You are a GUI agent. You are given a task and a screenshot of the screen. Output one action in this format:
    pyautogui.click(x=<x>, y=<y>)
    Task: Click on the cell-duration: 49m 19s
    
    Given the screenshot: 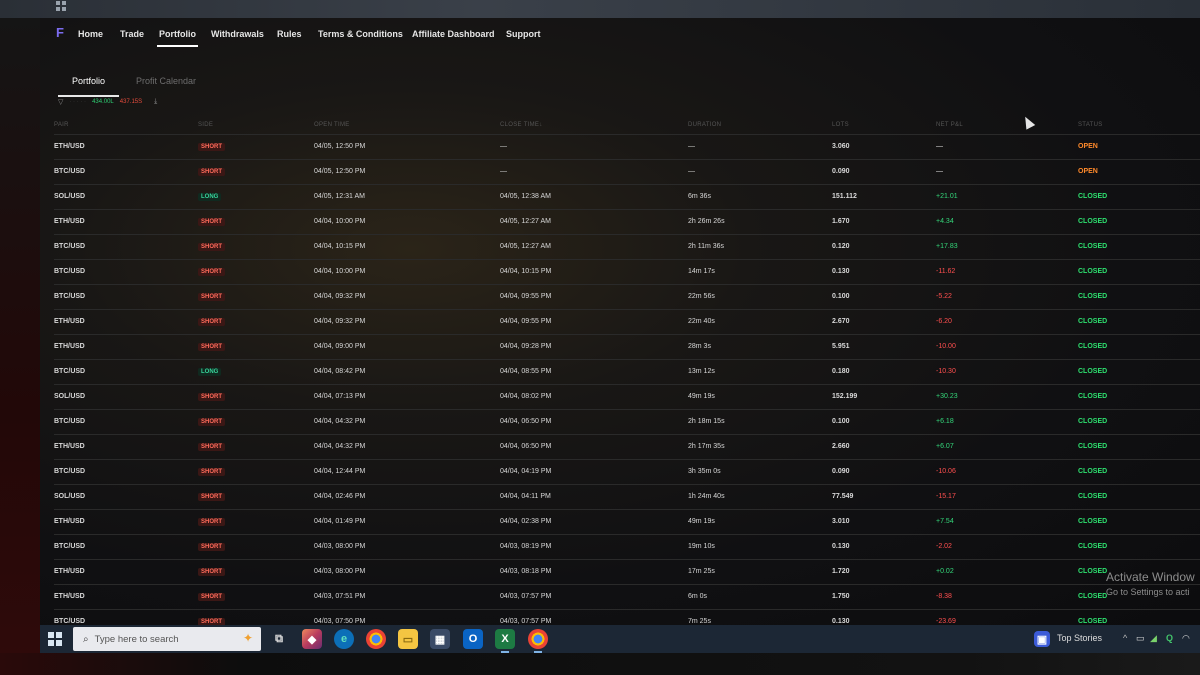 What is the action you would take?
    pyautogui.click(x=760, y=396)
    